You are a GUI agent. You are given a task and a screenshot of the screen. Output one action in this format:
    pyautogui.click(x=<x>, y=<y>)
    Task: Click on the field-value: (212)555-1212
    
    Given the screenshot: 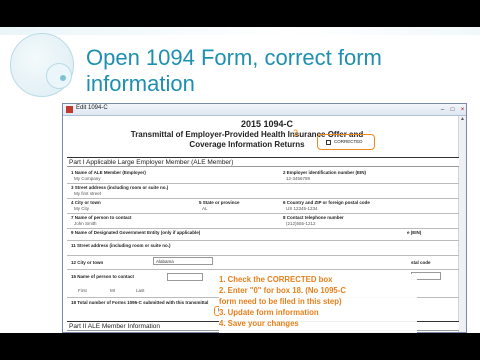 What is the action you would take?
    pyautogui.click(x=301, y=223)
    